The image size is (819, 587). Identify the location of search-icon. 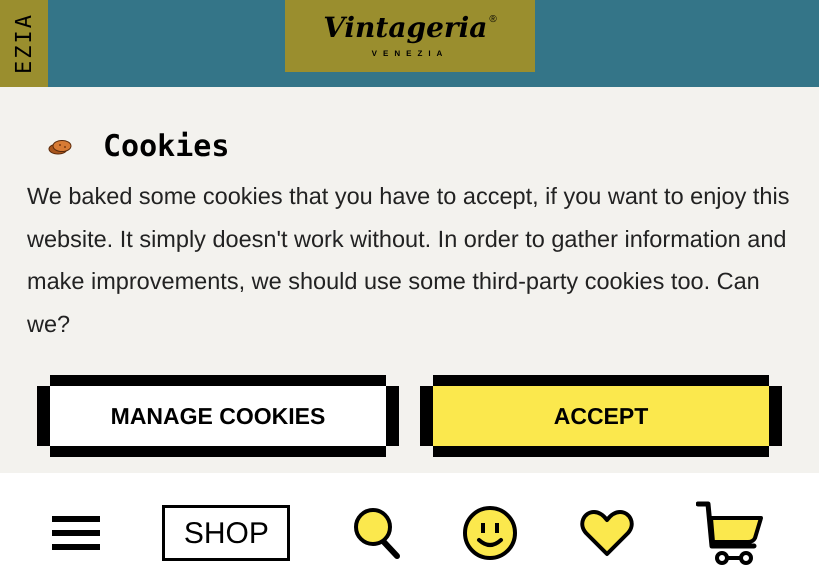
(376, 533).